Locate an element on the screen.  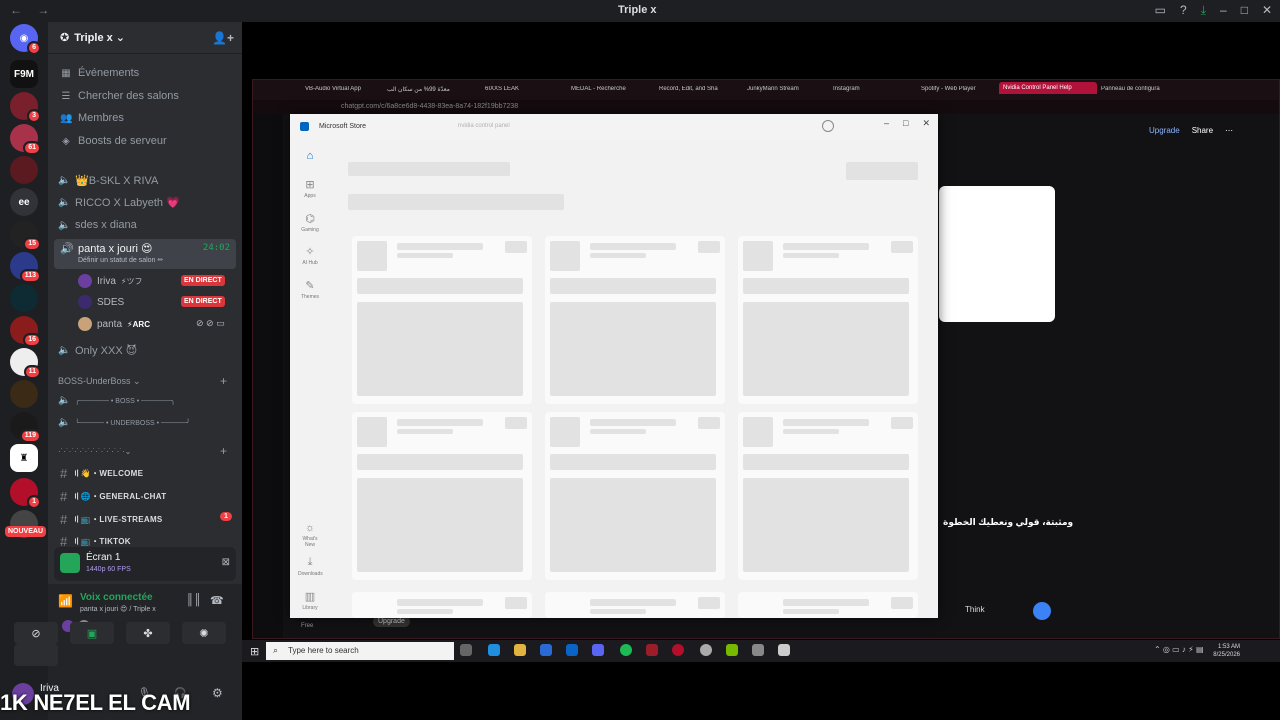
voice-channel: 🔈 ╭────── • BOSS • ──────╮ is located at coordinates (116, 400).